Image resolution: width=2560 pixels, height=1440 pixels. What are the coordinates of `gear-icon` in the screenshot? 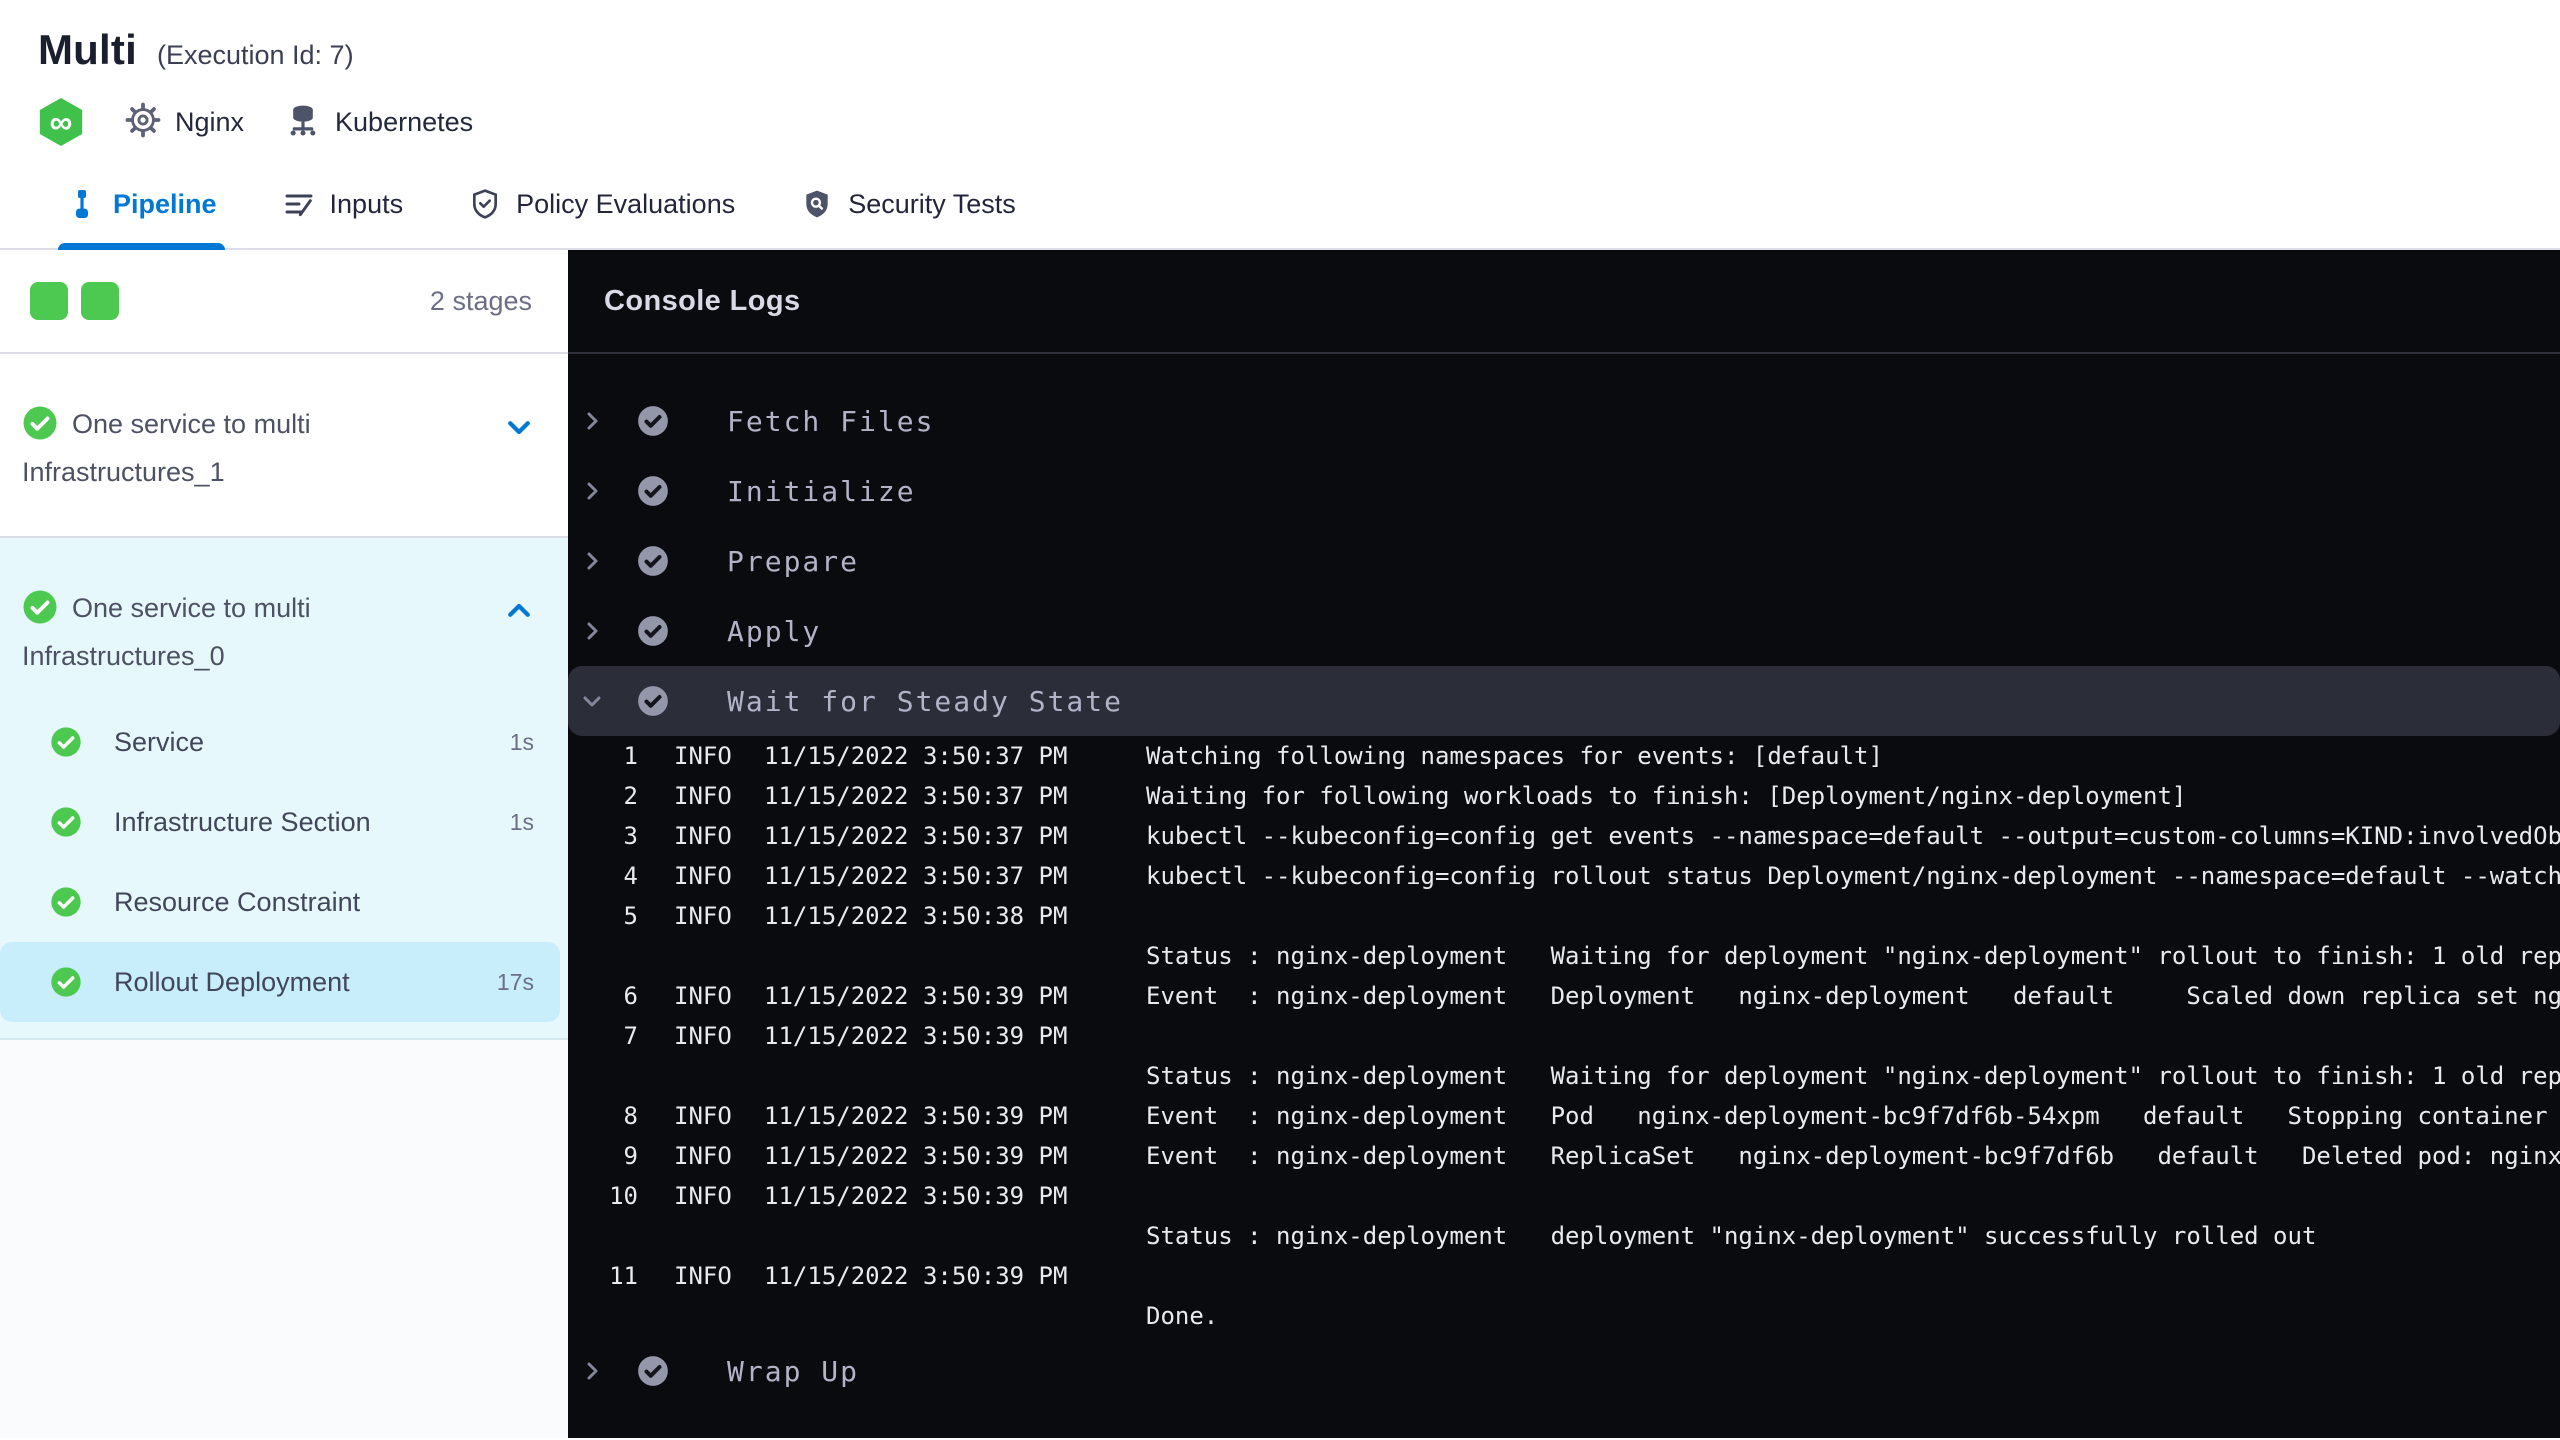 It's located at (143, 122).